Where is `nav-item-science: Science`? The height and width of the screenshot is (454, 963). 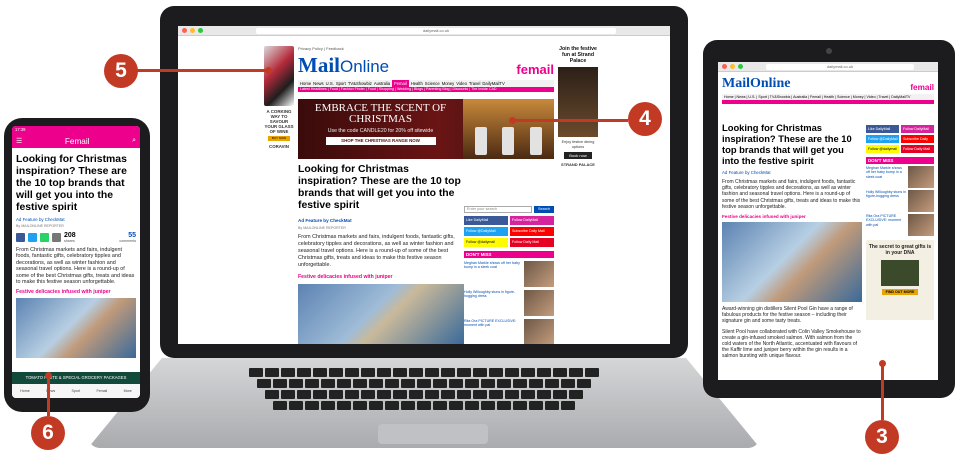
nav-item-science: Science is located at coordinates (432, 83).